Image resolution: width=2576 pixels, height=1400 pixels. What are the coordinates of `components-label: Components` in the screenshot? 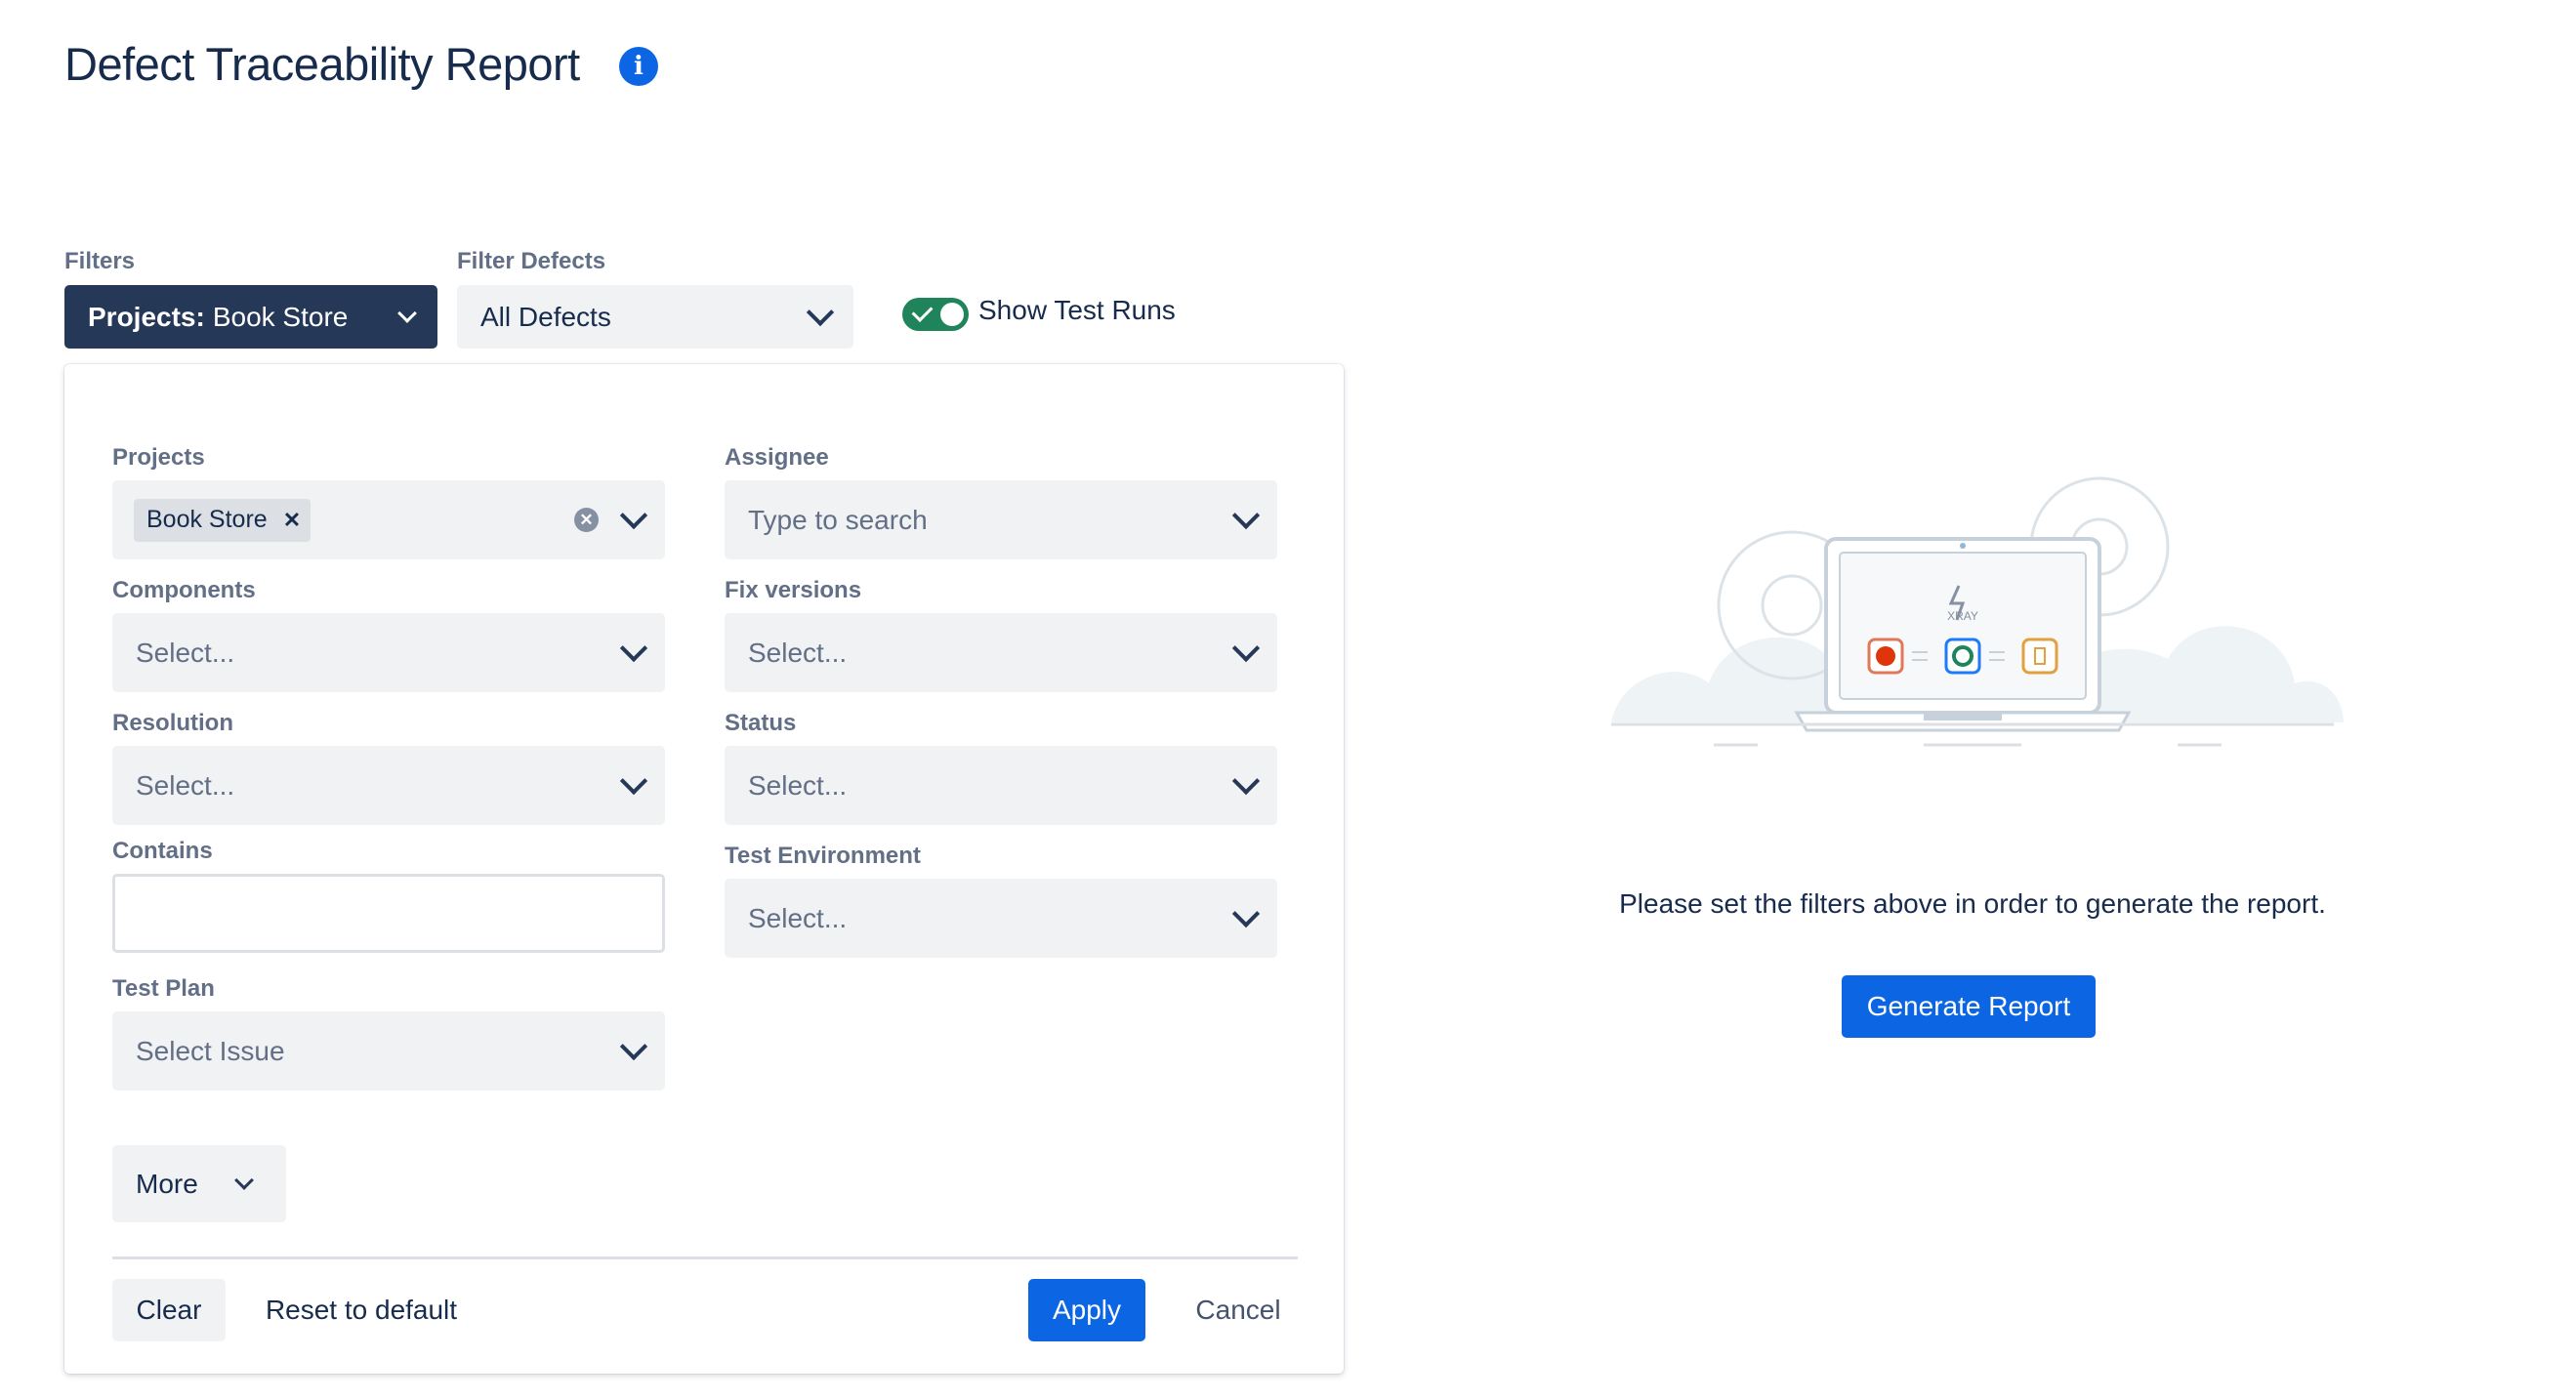 It's located at (184, 590).